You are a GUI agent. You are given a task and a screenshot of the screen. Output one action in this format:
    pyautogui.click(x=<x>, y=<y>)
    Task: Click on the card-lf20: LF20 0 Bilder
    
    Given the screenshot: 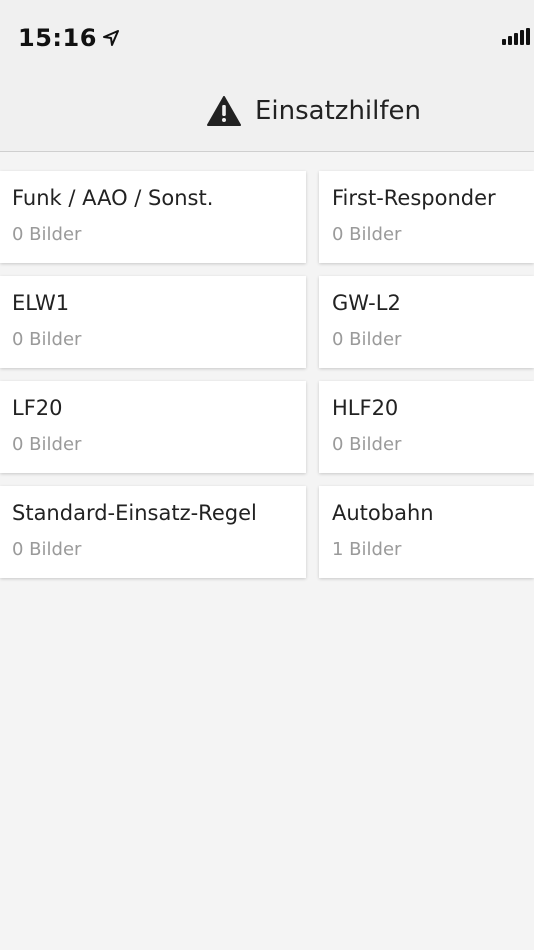 What is the action you would take?
    pyautogui.click(x=153, y=427)
    